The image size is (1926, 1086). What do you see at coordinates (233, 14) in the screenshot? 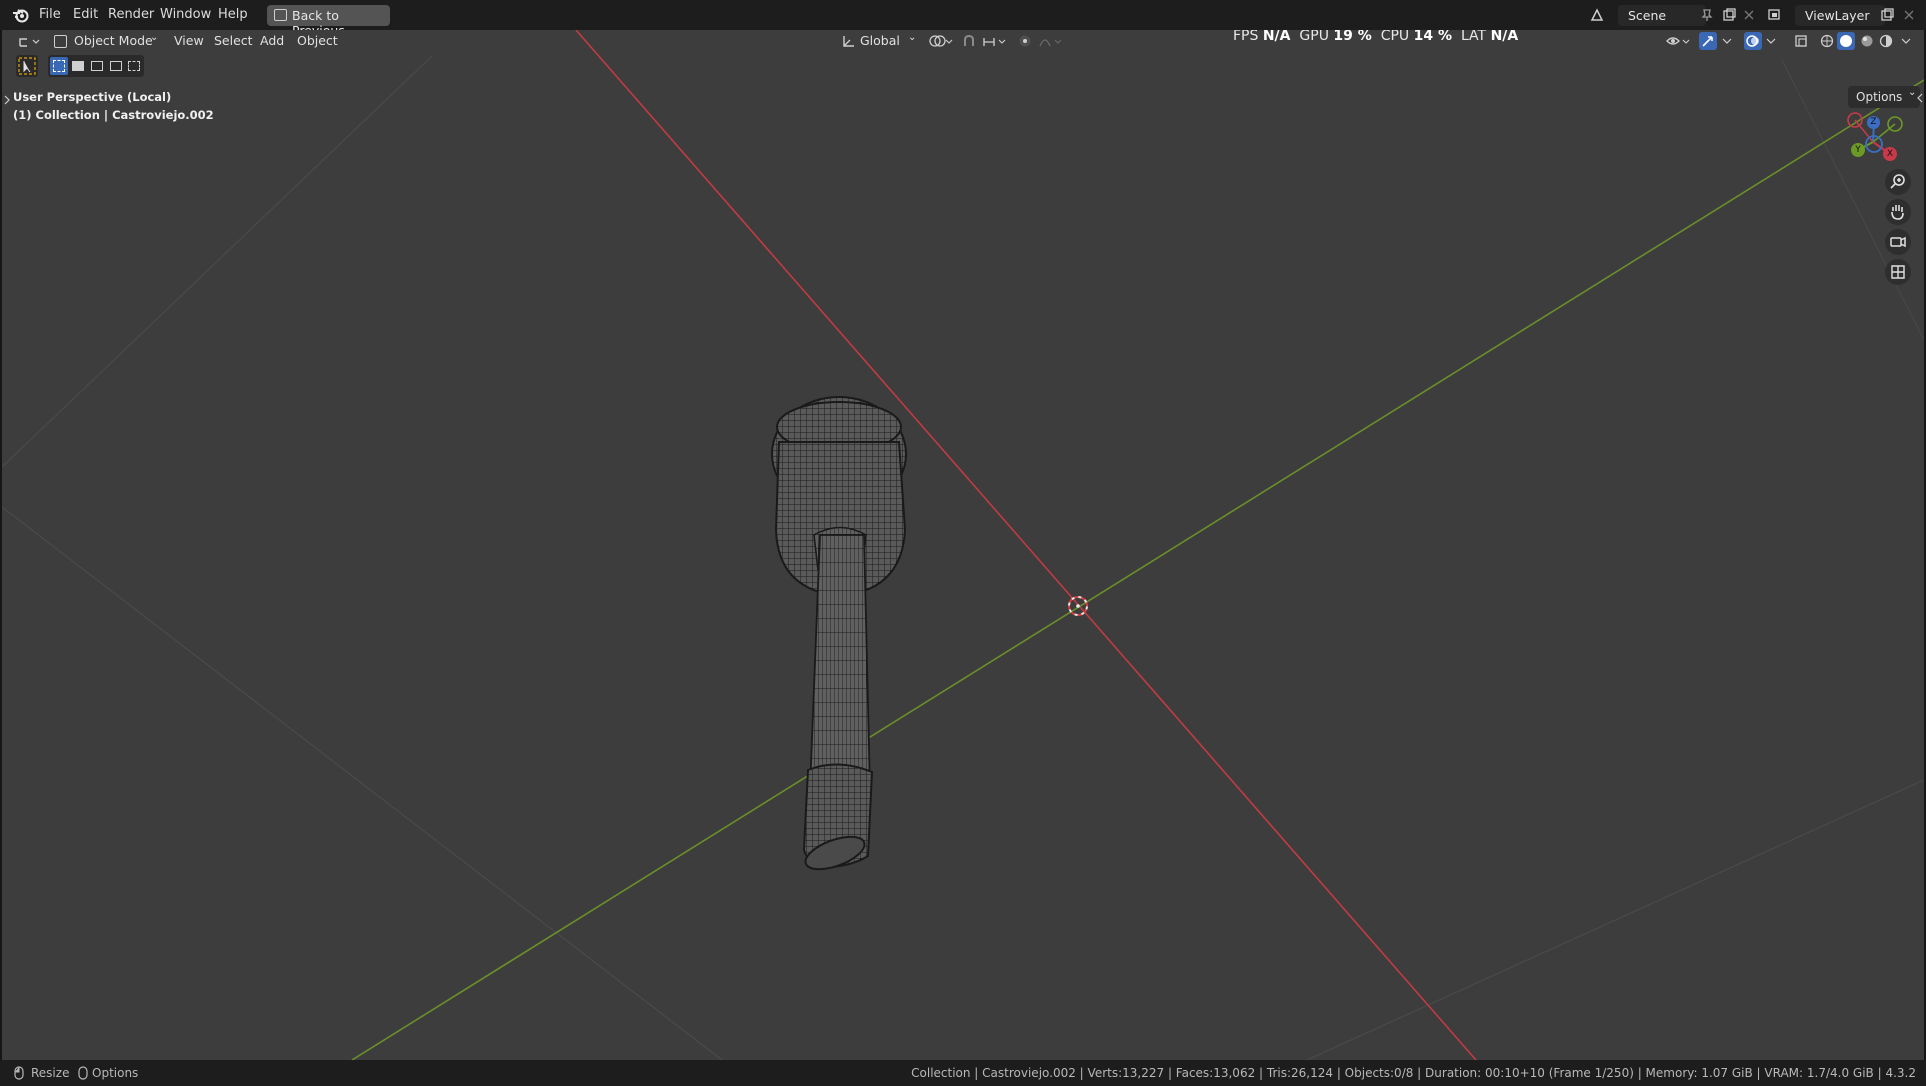
I see `menu-help: Help` at bounding box center [233, 14].